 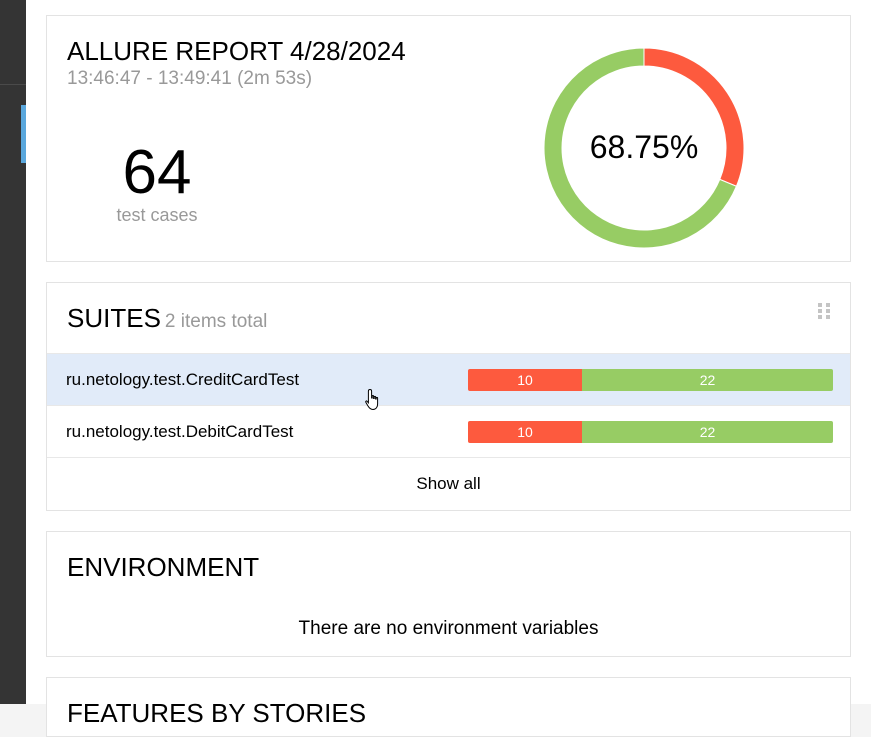 What do you see at coordinates (448, 379) in the screenshot?
I see `suite-row: ru.netology.test.CreditCardTest 10 22` at bounding box center [448, 379].